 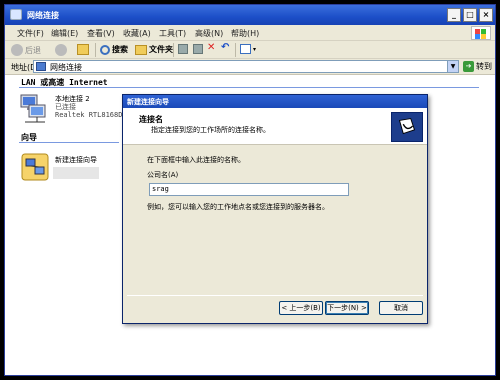 What do you see at coordinates (141, 49) in the screenshot?
I see `folders-icon` at bounding box center [141, 49].